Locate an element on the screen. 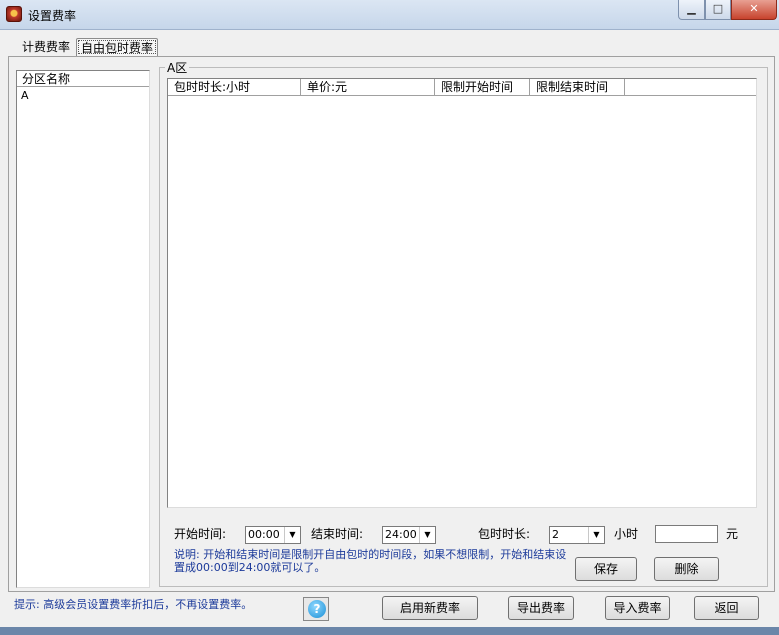 This screenshot has height=635, width=779. column-header-filler is located at coordinates (690, 87).